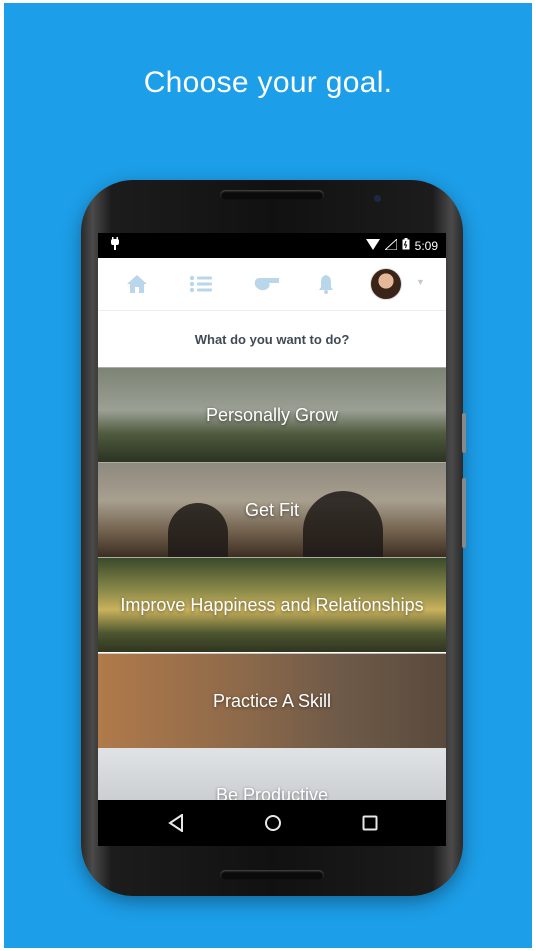 Image resolution: width=536 pixels, height=951 pixels. I want to click on back-icon, so click(176, 823).